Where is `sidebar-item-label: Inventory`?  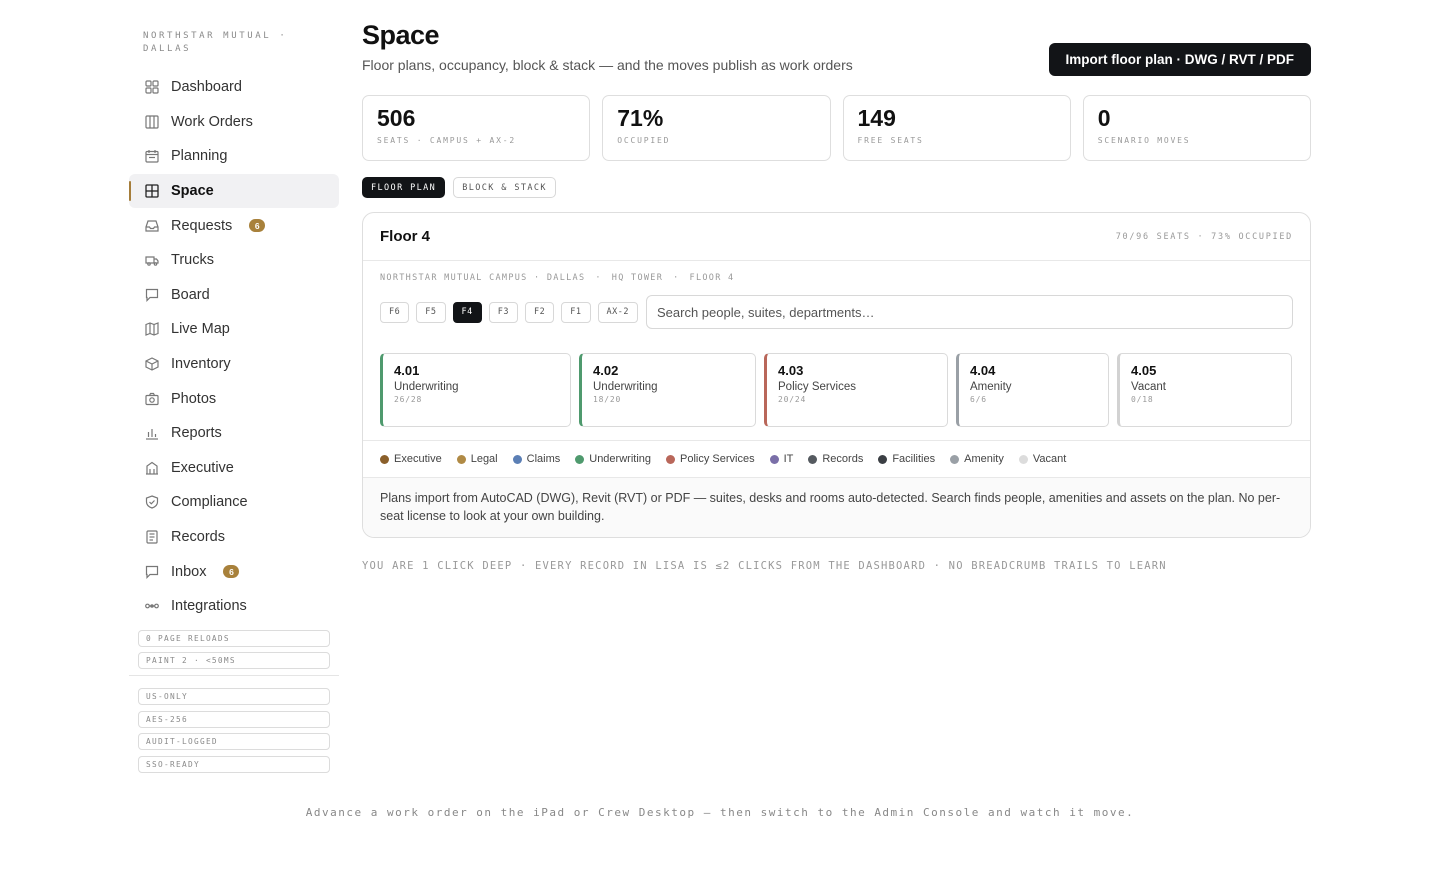 sidebar-item-label: Inventory is located at coordinates (201, 364).